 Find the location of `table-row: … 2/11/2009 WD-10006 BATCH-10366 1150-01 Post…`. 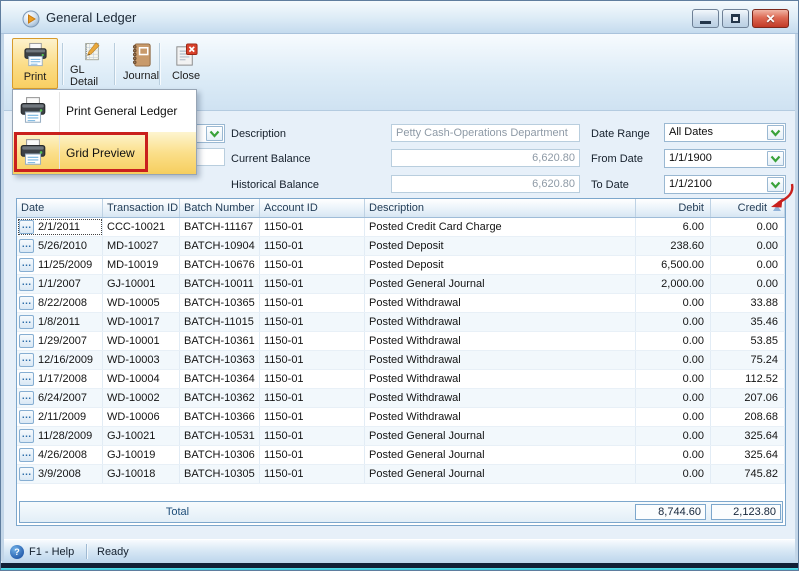

table-row: … 2/11/2009 WD-10006 BATCH-10366 1150-01 Post… is located at coordinates (401, 417).